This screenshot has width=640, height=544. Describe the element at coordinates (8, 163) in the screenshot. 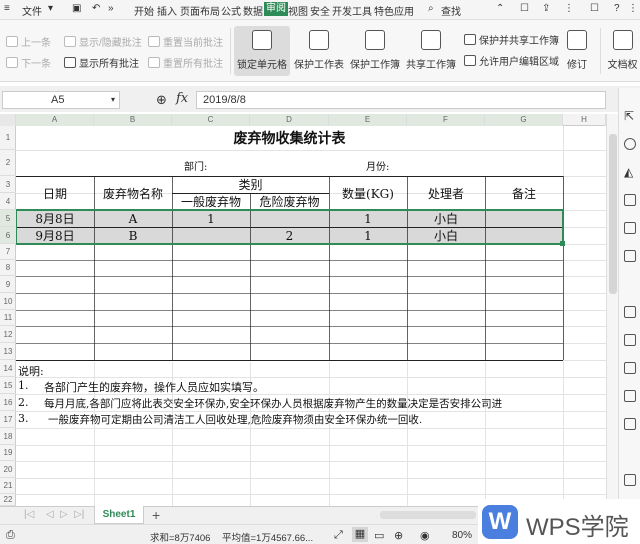

I see `row-header: 2` at that location.